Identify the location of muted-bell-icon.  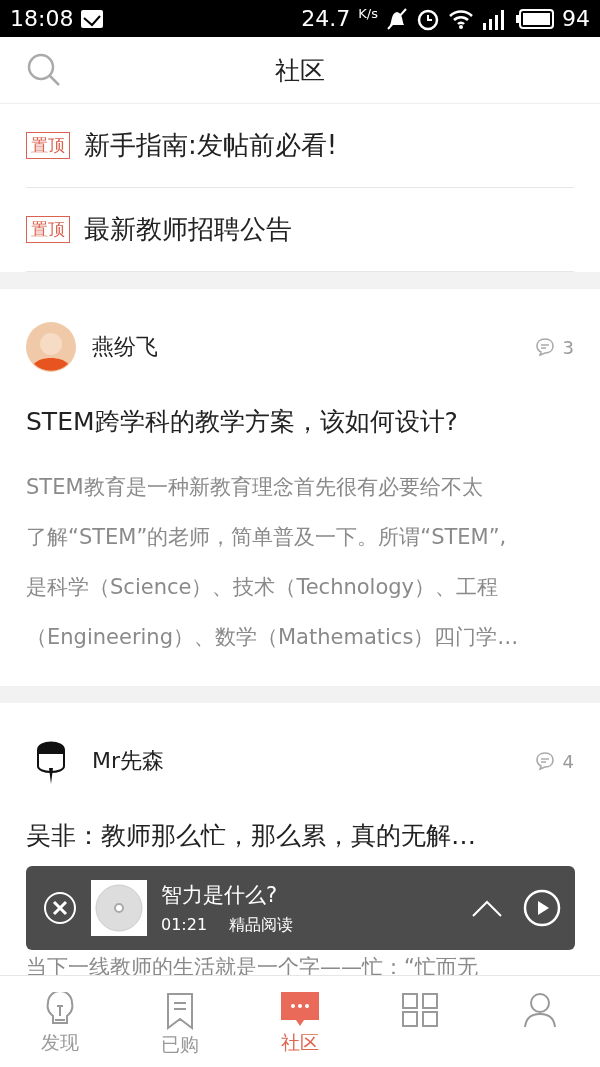
(397, 18).